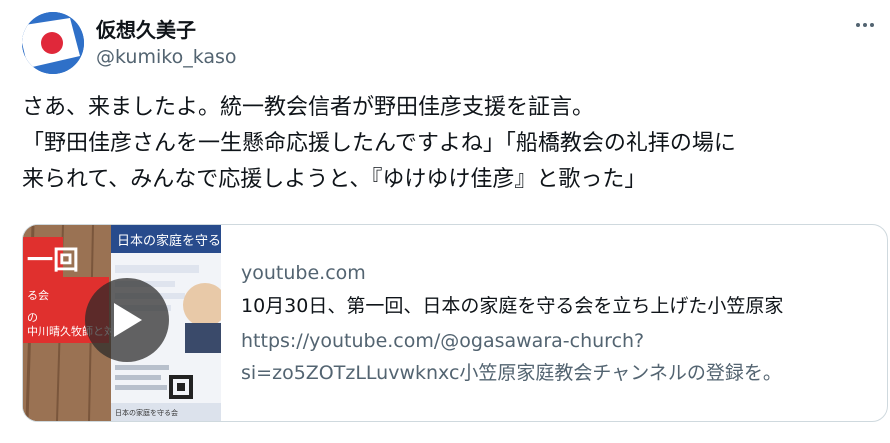 The width and height of the screenshot is (890, 443). Describe the element at coordinates (308, 107) in the screenshot. I see `tweet-line: さあ、来ましたよ。統一教会信者が野田佳彦支援を証言。` at that location.